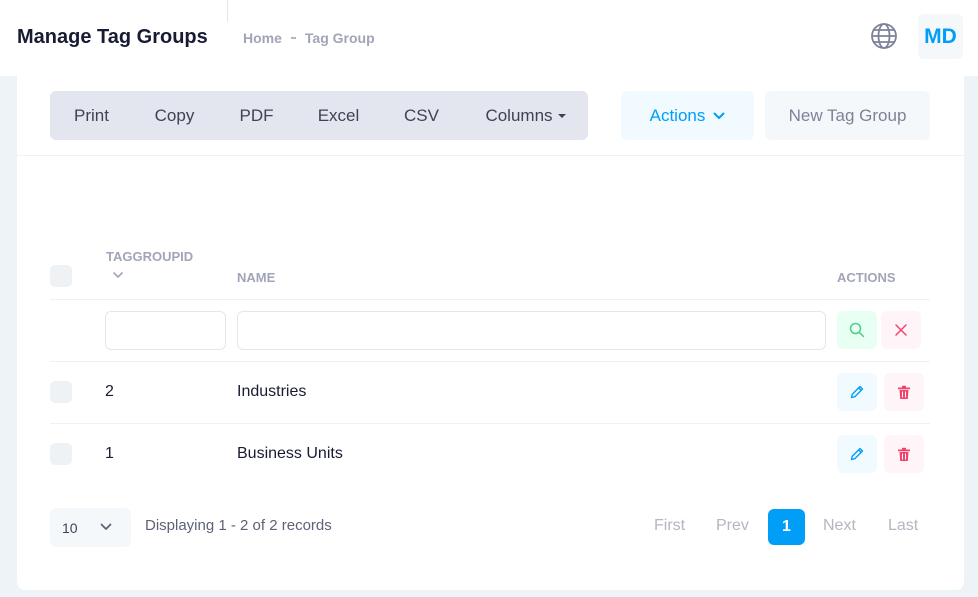 The height and width of the screenshot is (597, 978). I want to click on breadcrumb-current: Tag Group, so click(339, 38).